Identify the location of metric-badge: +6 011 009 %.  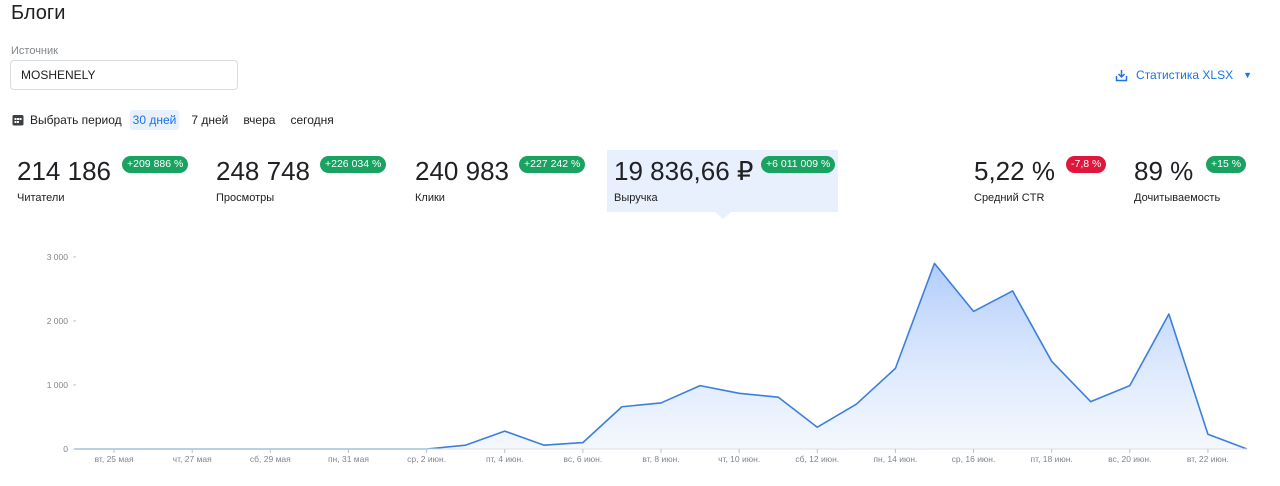
(798, 164).